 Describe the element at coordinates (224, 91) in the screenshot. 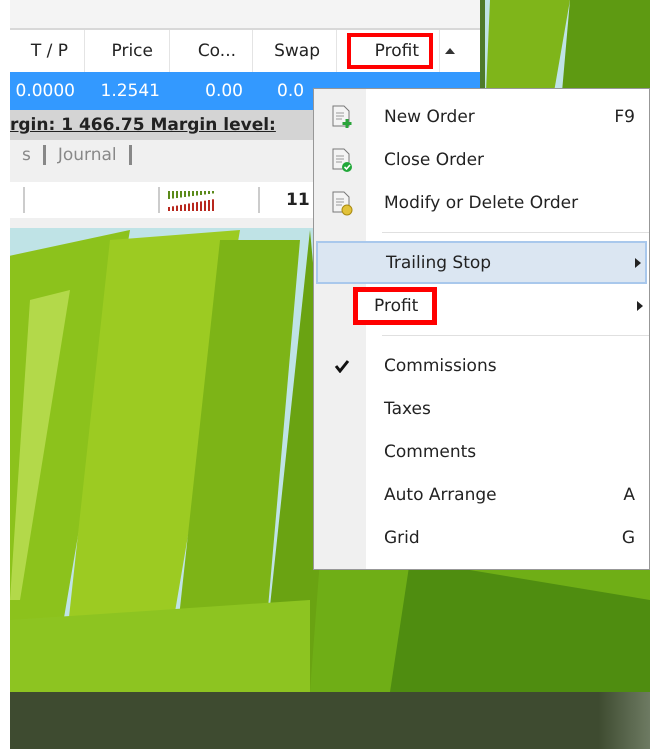

I see `table-cell-text: 0.00` at that location.